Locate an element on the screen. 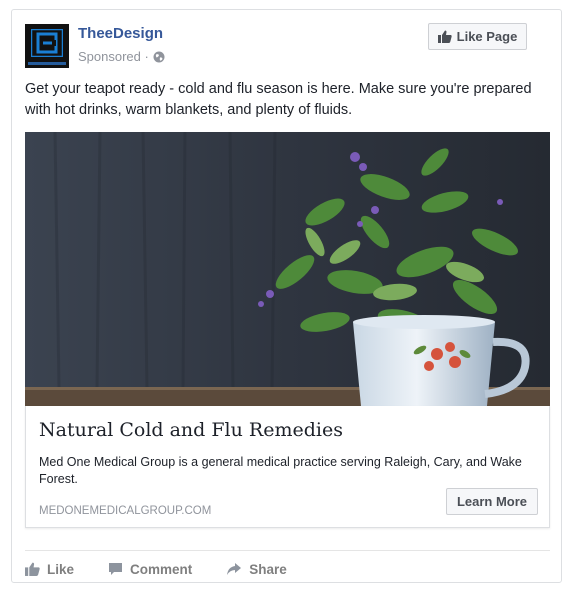 This screenshot has width=575, height=594. post-actions-bar: Like Comment Share is located at coordinates (173, 569).